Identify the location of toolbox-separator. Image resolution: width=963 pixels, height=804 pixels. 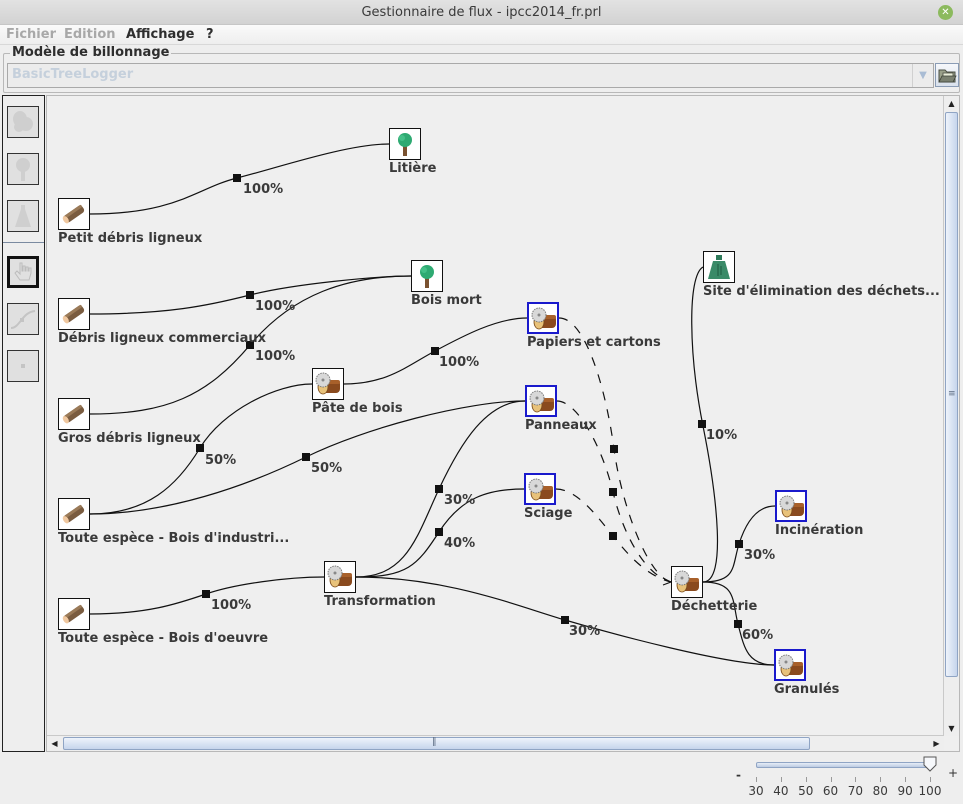
(23, 242).